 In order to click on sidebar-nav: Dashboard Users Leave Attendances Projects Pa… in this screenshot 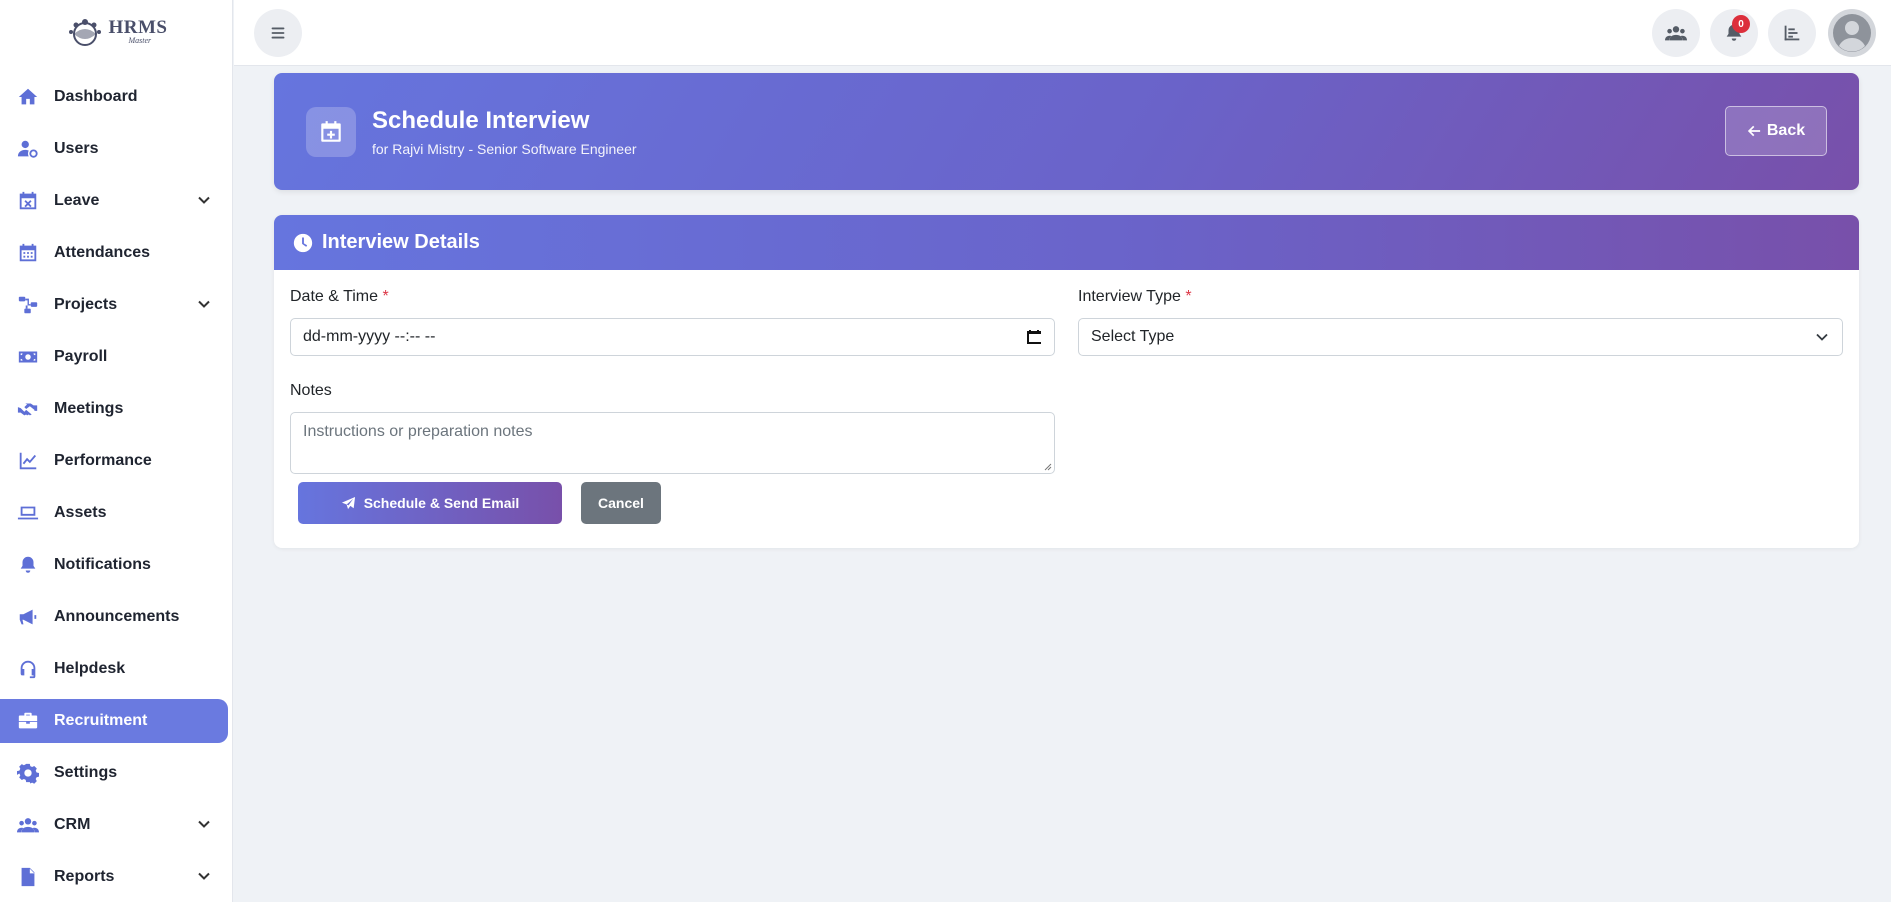, I will do `click(116, 487)`.